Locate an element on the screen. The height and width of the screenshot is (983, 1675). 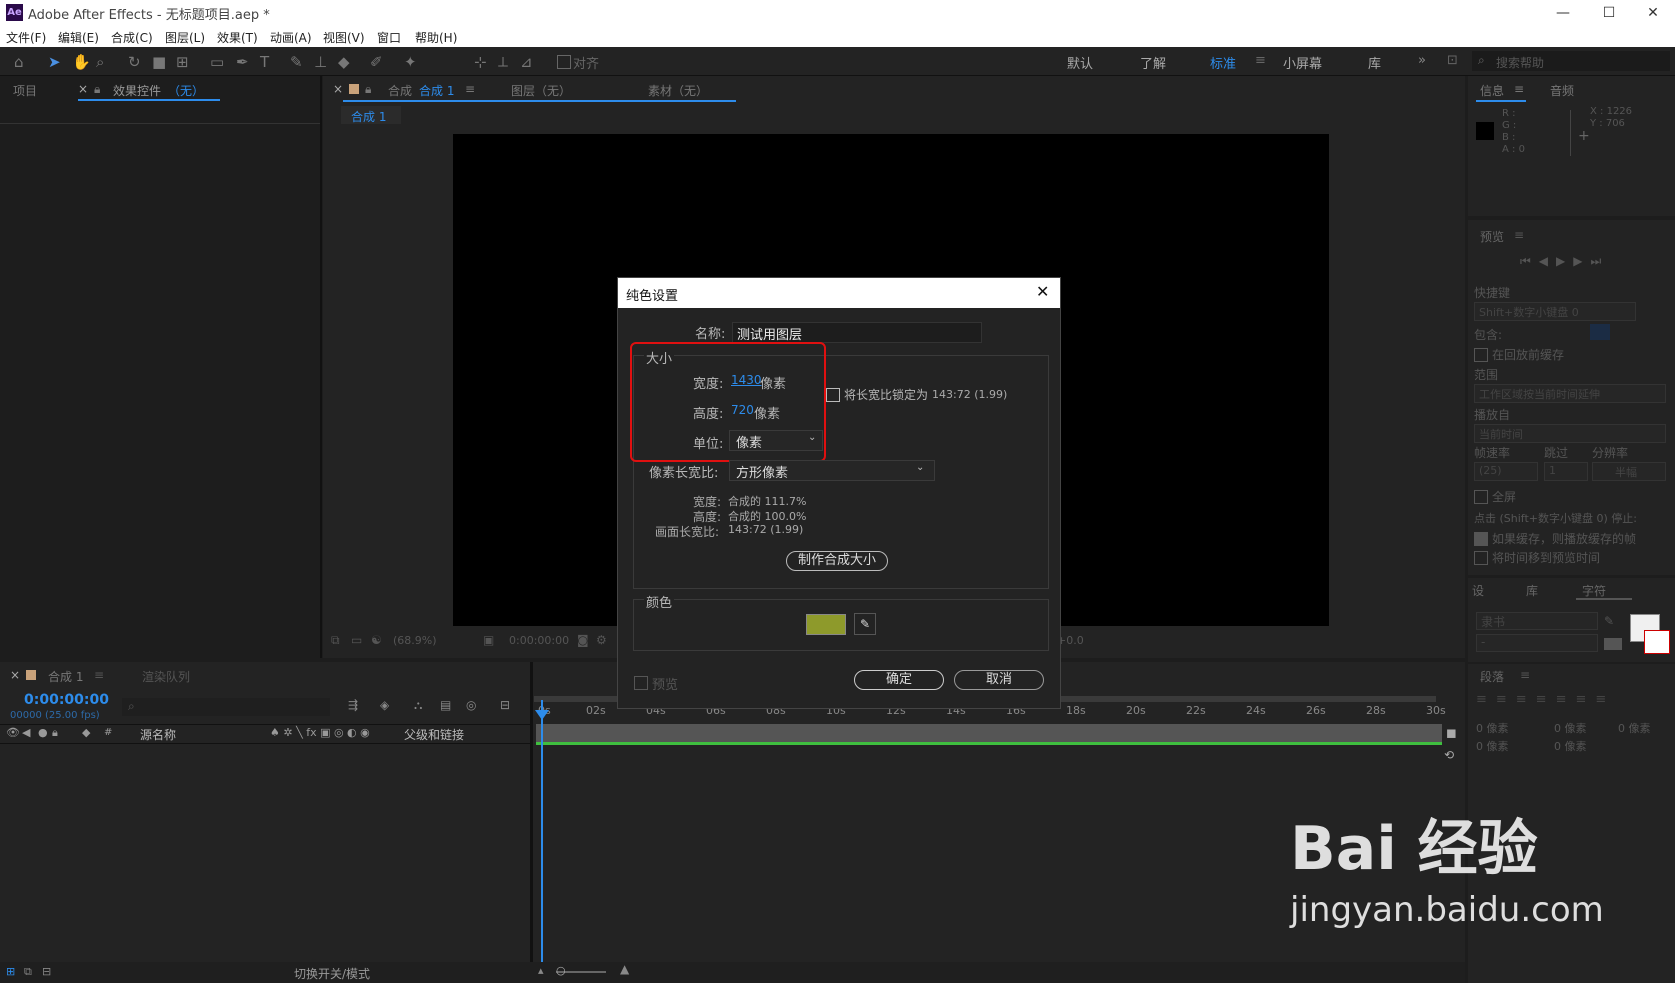
pen-tool-icon: ✒ is located at coordinates (242, 62).